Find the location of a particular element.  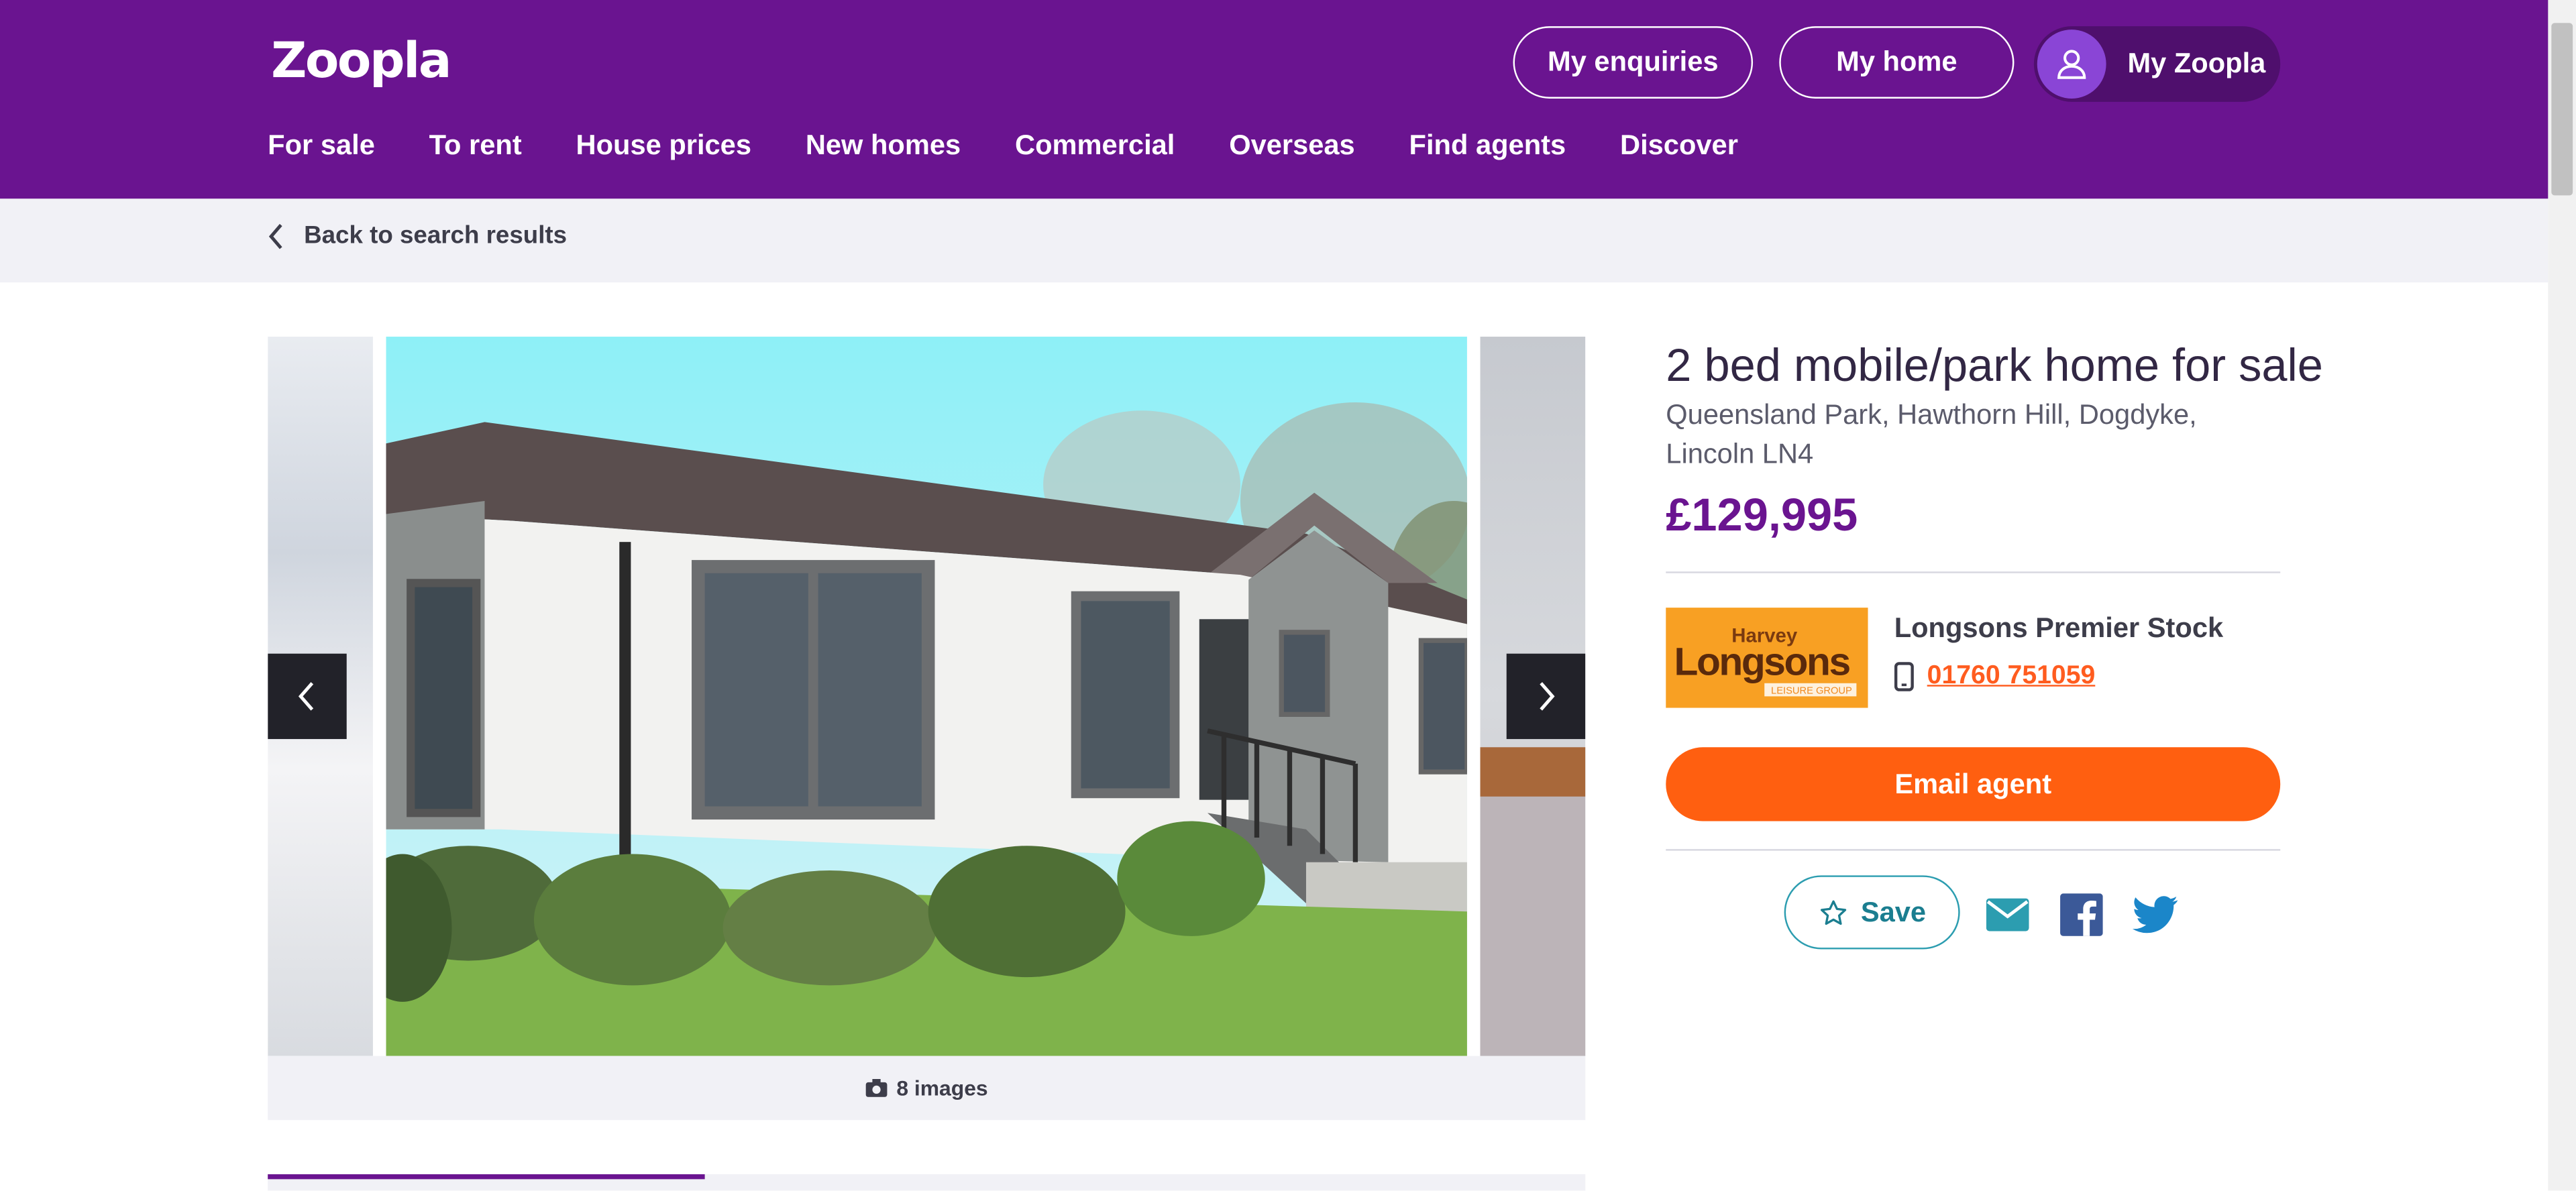

share-twitter-icon is located at coordinates (2155, 915).